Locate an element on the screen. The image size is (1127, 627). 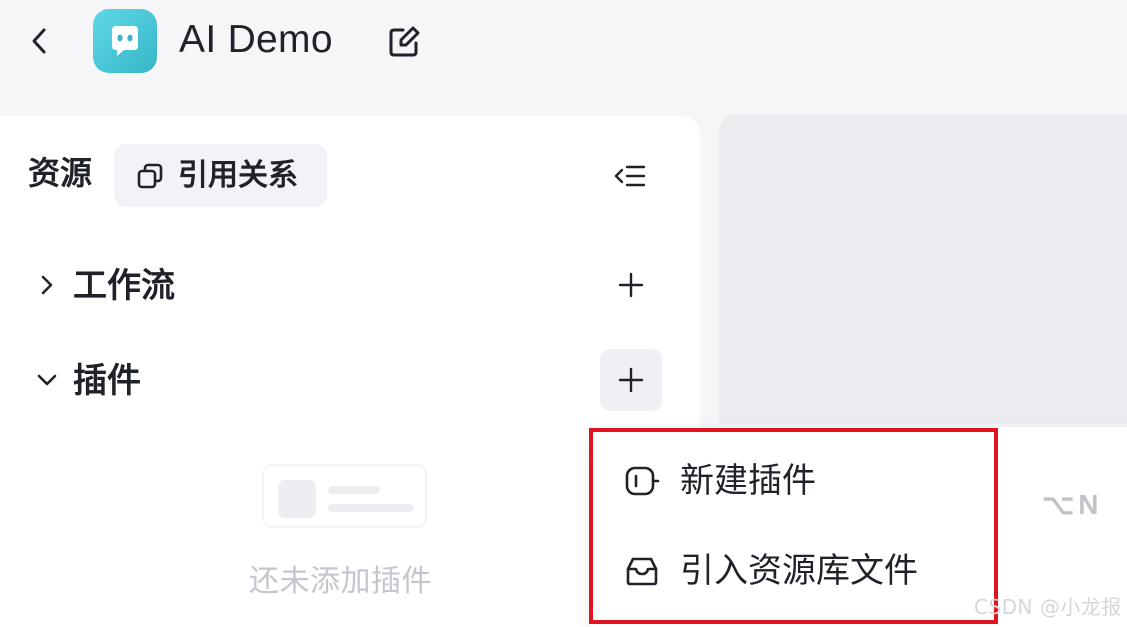
add-plugin-button is located at coordinates (631, 380).